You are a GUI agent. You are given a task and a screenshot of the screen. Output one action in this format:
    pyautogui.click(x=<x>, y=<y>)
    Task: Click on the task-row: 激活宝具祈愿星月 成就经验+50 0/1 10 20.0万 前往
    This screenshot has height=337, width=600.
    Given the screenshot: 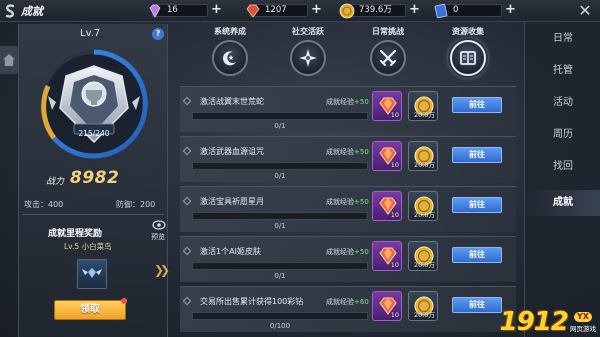 What is the action you would take?
    pyautogui.click(x=348, y=209)
    